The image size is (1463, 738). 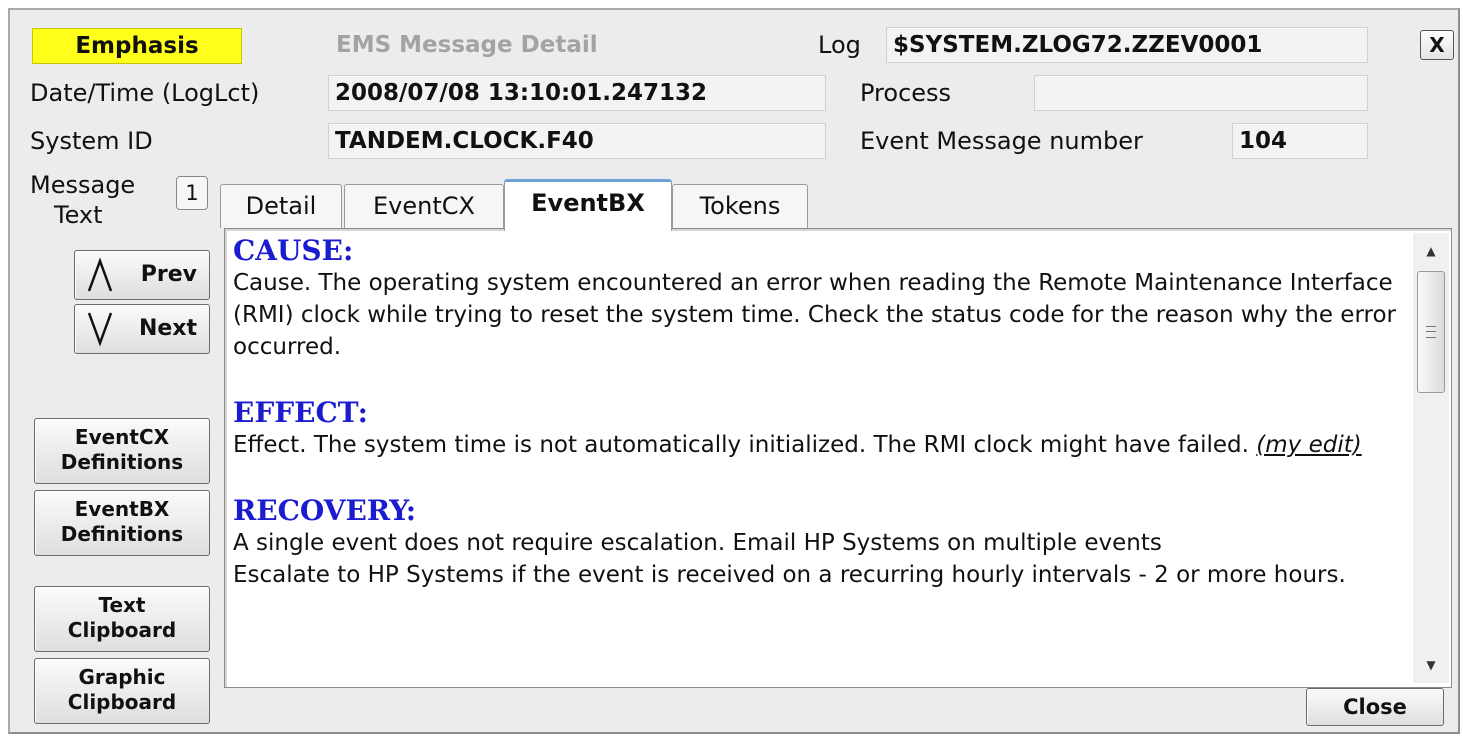 I want to click on prev-button: Prev, so click(x=142, y=275).